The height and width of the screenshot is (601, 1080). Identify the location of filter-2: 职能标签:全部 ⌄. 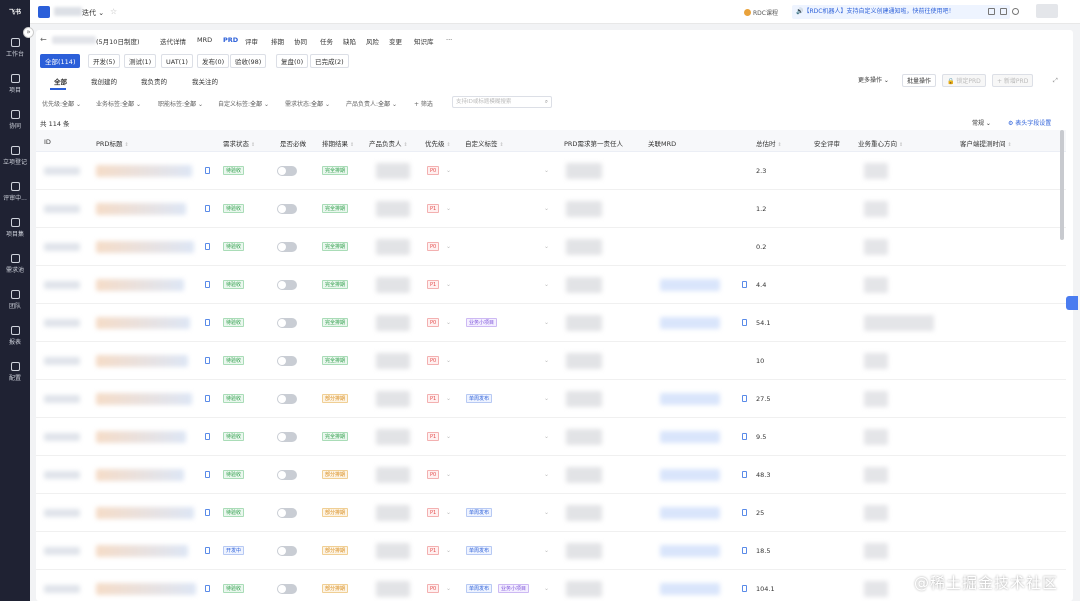
(180, 103).